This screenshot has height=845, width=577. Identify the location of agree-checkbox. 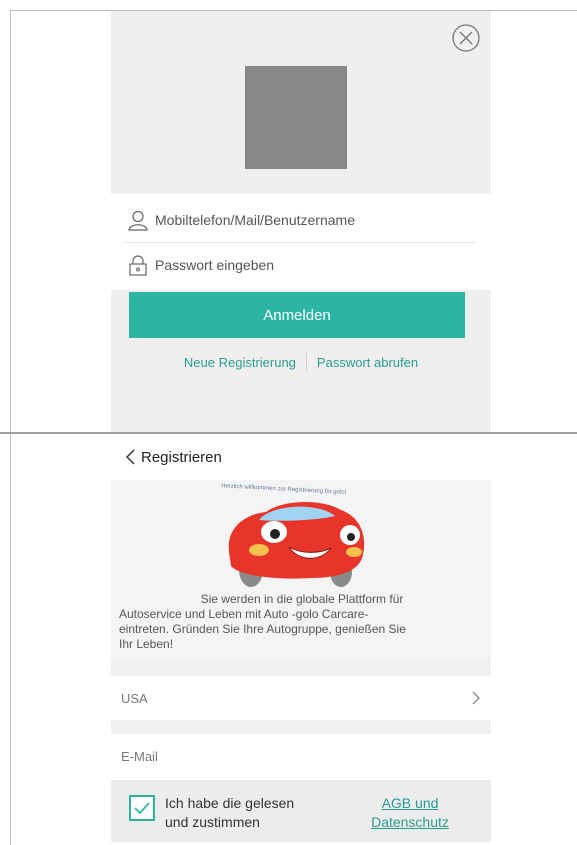
(142, 808).